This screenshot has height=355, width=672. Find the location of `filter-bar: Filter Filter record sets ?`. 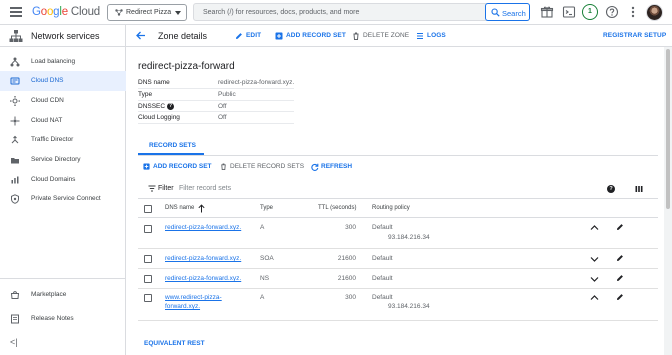

filter-bar: Filter Filter record sets ? is located at coordinates (398, 189).